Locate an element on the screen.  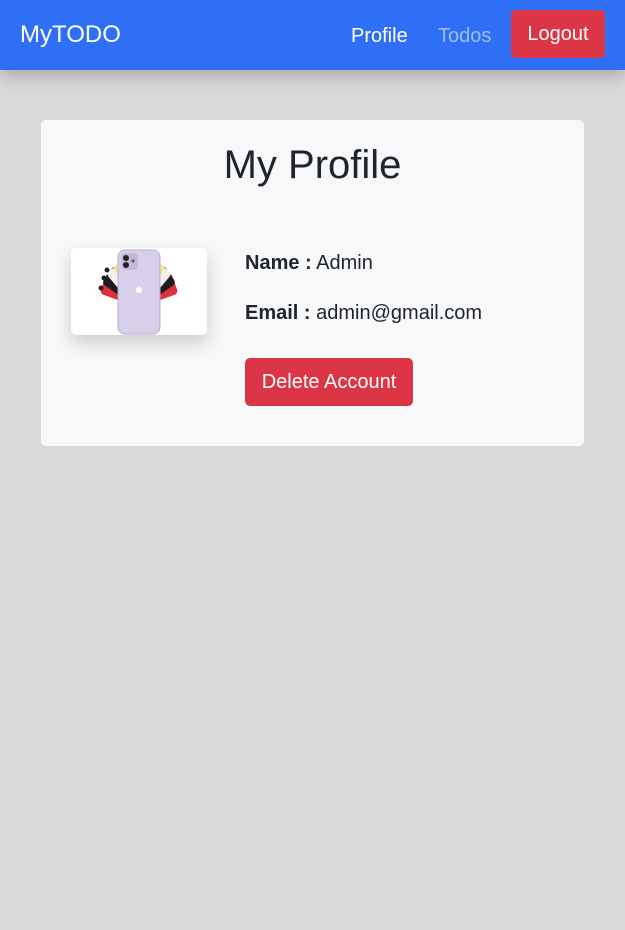
page-title: My Profile is located at coordinates (312, 165).